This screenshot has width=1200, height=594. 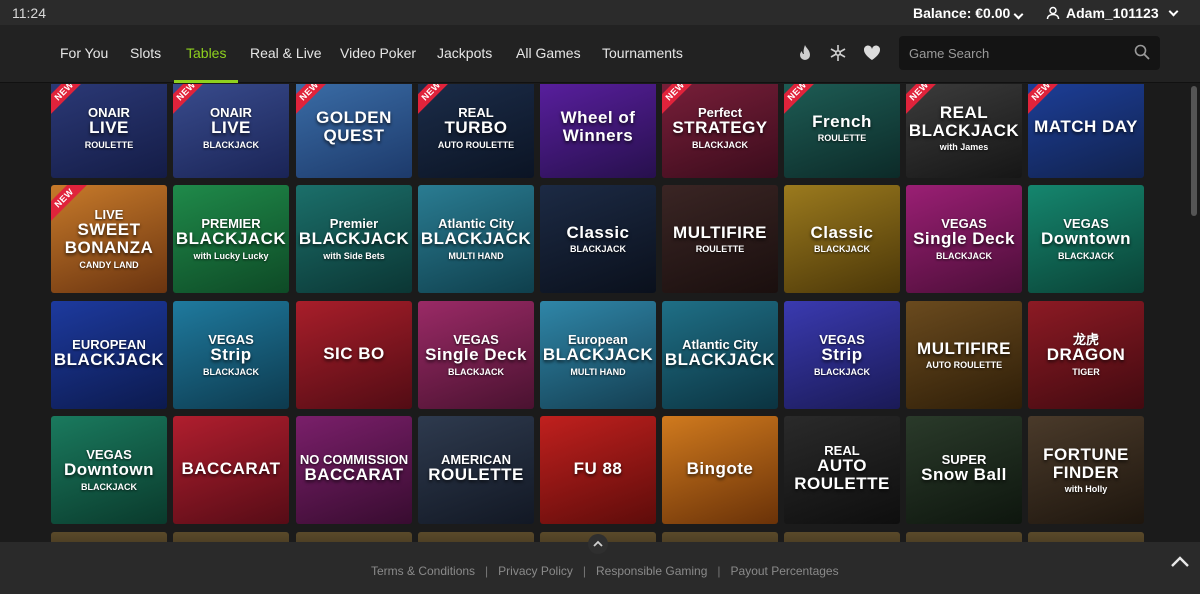 What do you see at coordinates (1053, 13) in the screenshot?
I see `user-icon` at bounding box center [1053, 13].